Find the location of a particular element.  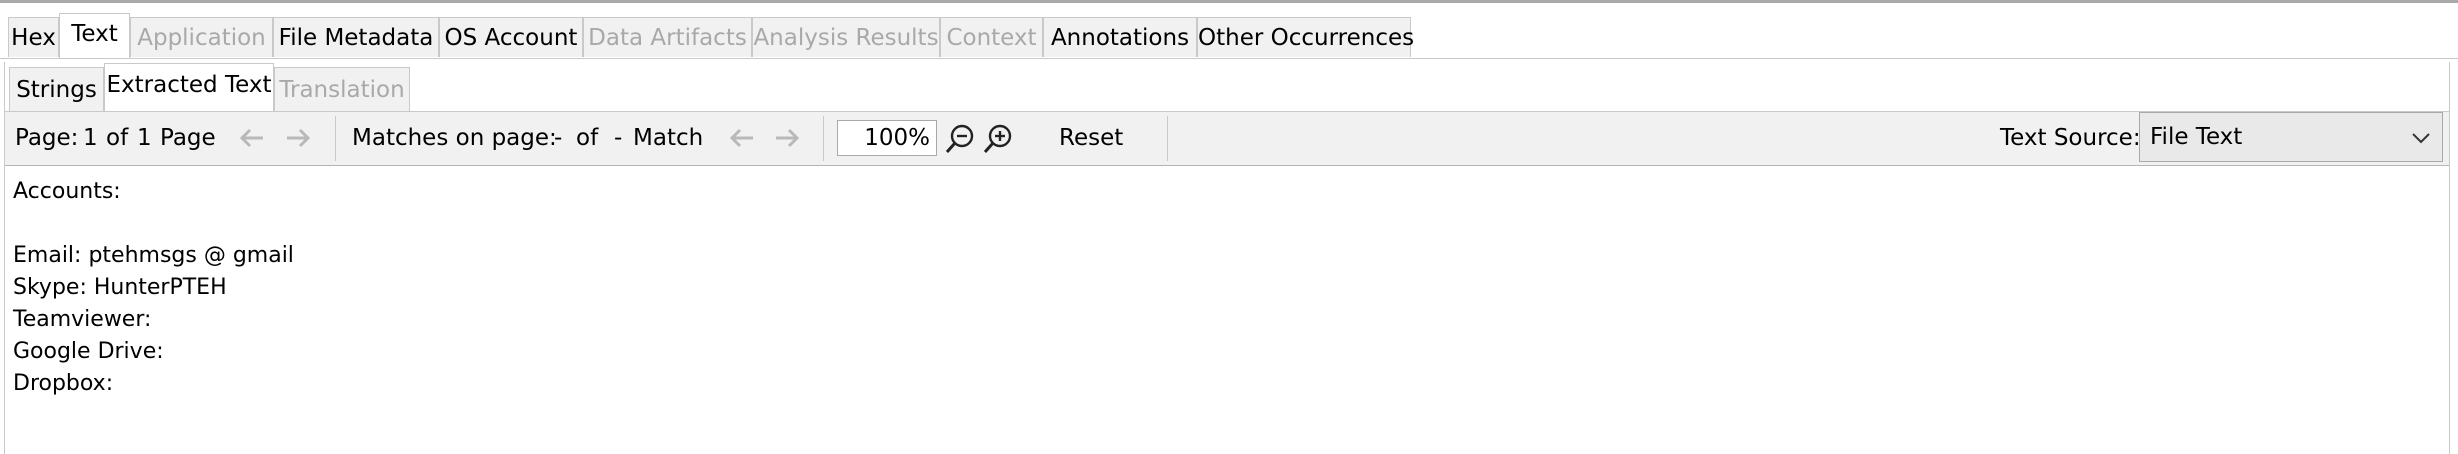

next-match-button is located at coordinates (787, 138).